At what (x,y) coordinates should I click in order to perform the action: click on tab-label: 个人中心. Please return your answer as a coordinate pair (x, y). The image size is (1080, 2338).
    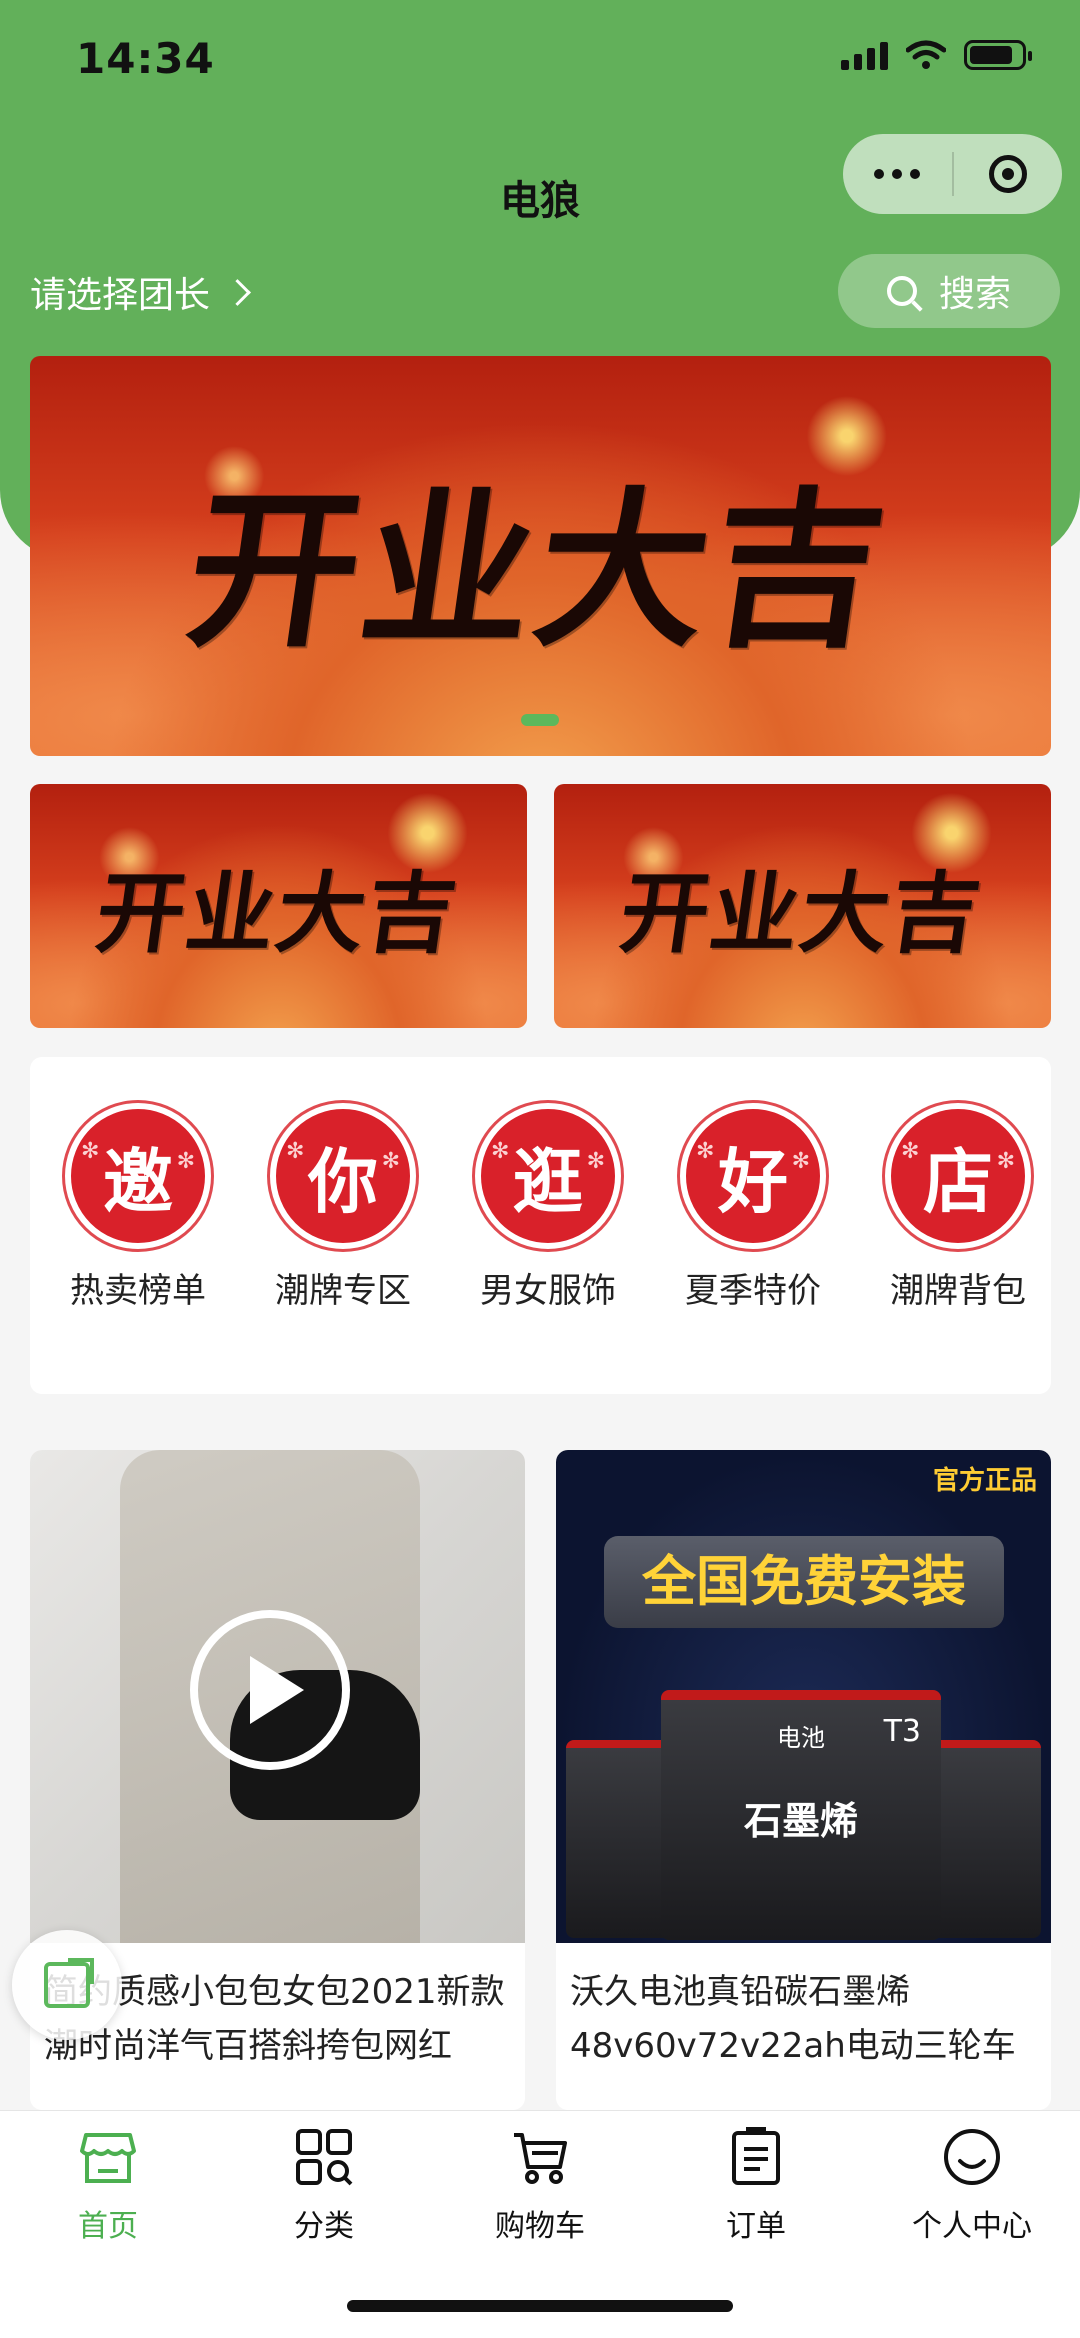
    Looking at the image, I should click on (972, 2226).